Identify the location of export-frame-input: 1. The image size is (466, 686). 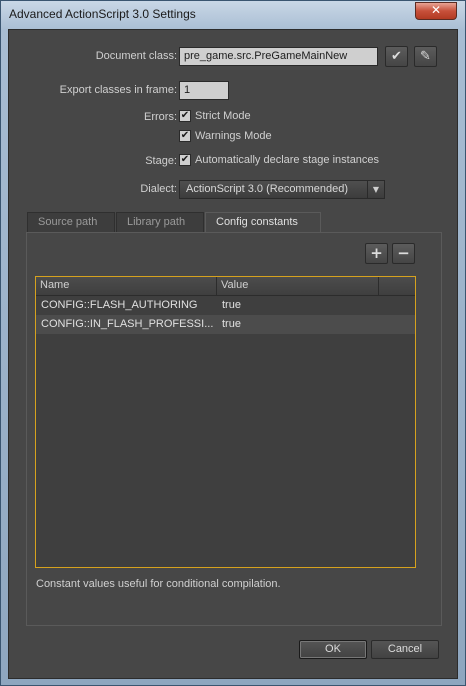
(204, 90).